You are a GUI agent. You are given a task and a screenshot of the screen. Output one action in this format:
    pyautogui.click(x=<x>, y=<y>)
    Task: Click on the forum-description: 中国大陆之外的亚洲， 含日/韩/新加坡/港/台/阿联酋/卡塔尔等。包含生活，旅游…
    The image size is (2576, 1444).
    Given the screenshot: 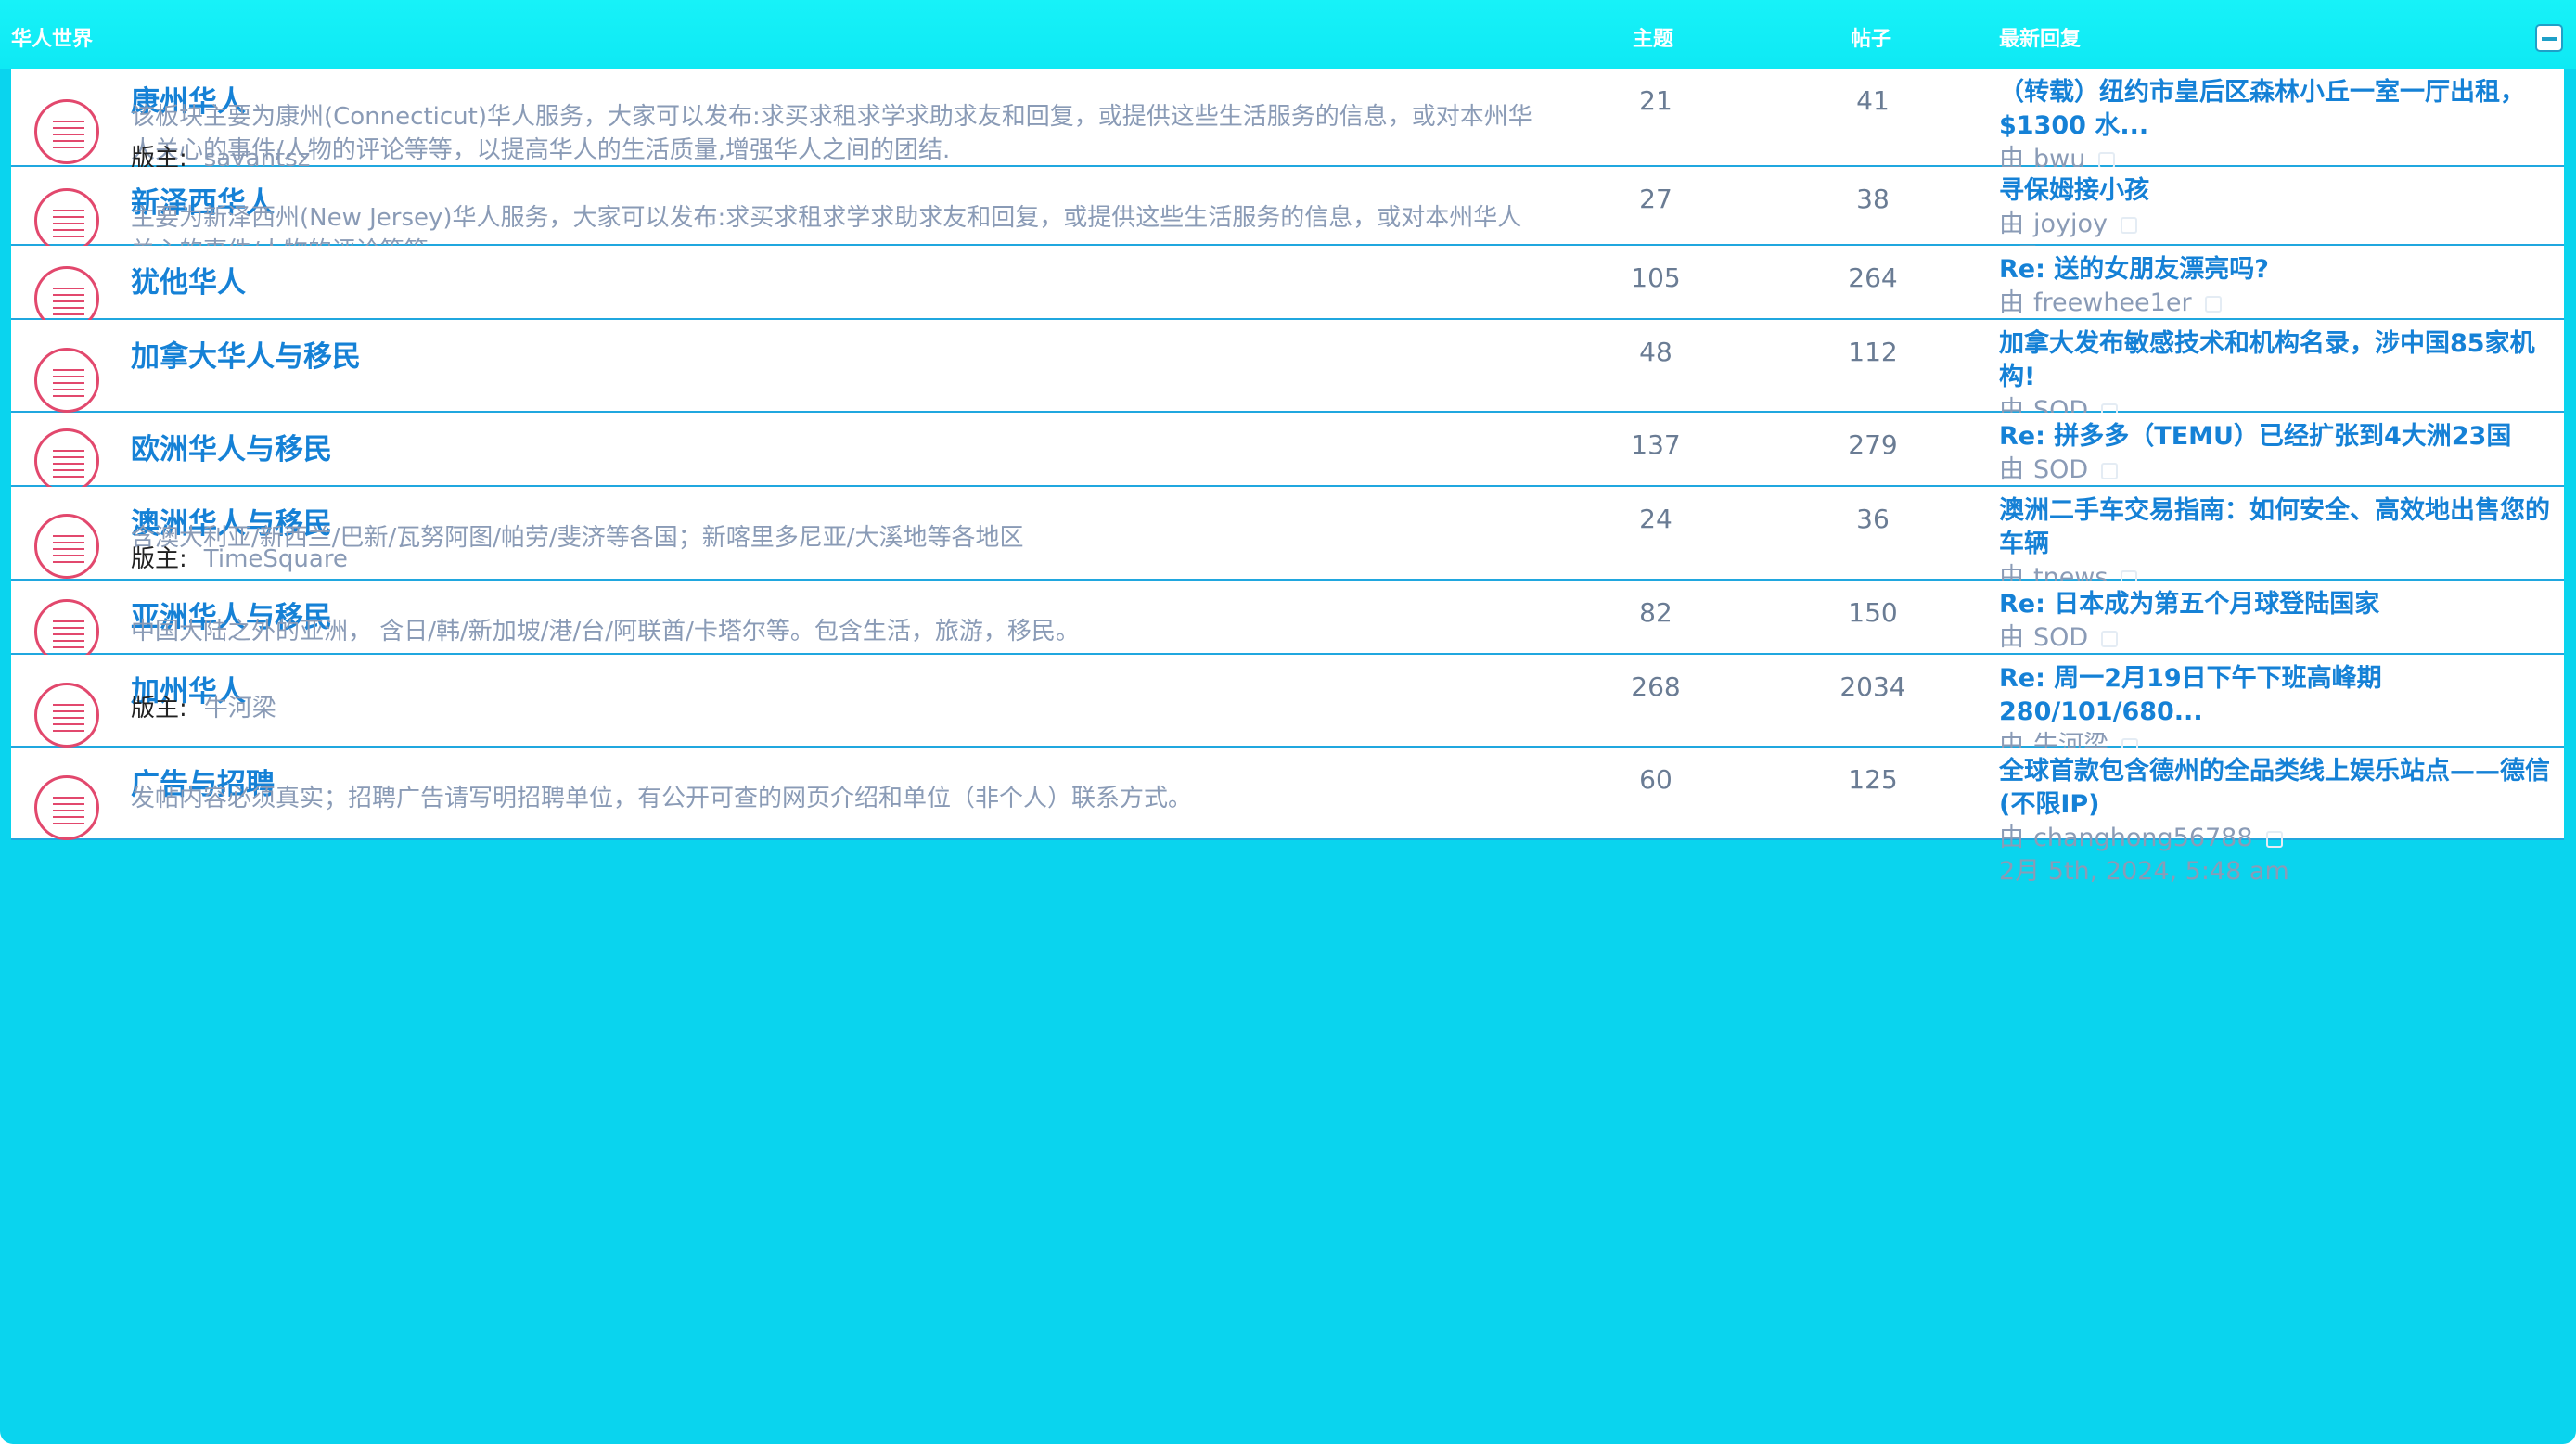 What is the action you would take?
    pyautogui.click(x=605, y=631)
    